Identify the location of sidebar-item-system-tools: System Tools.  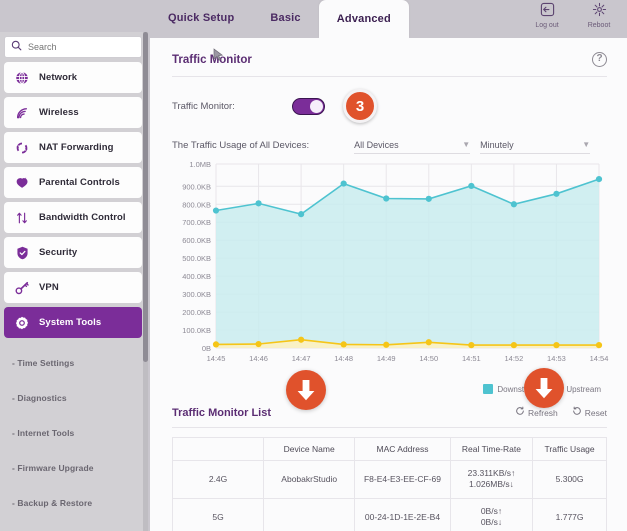
(73, 322).